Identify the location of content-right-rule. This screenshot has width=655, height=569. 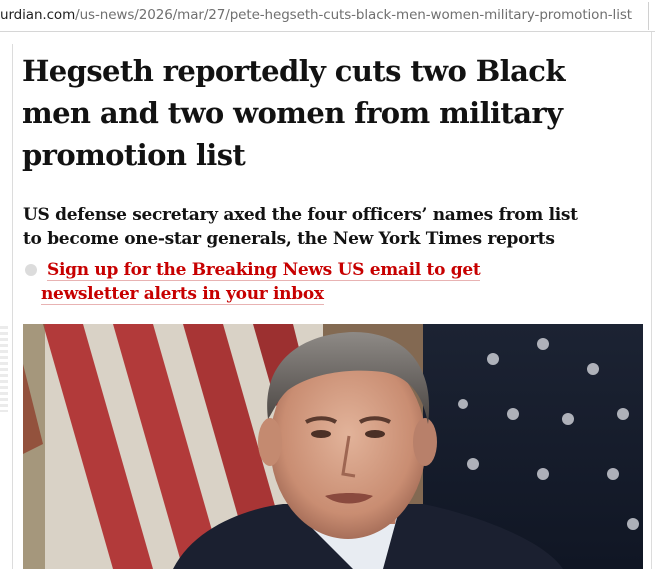
(651, 300).